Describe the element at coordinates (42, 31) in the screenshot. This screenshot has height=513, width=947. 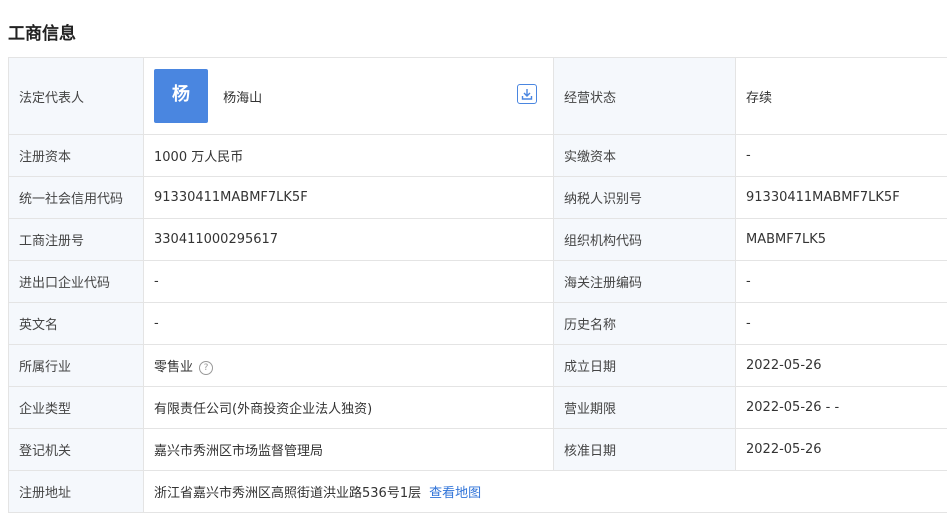
I see `section-title: 工商信息` at that location.